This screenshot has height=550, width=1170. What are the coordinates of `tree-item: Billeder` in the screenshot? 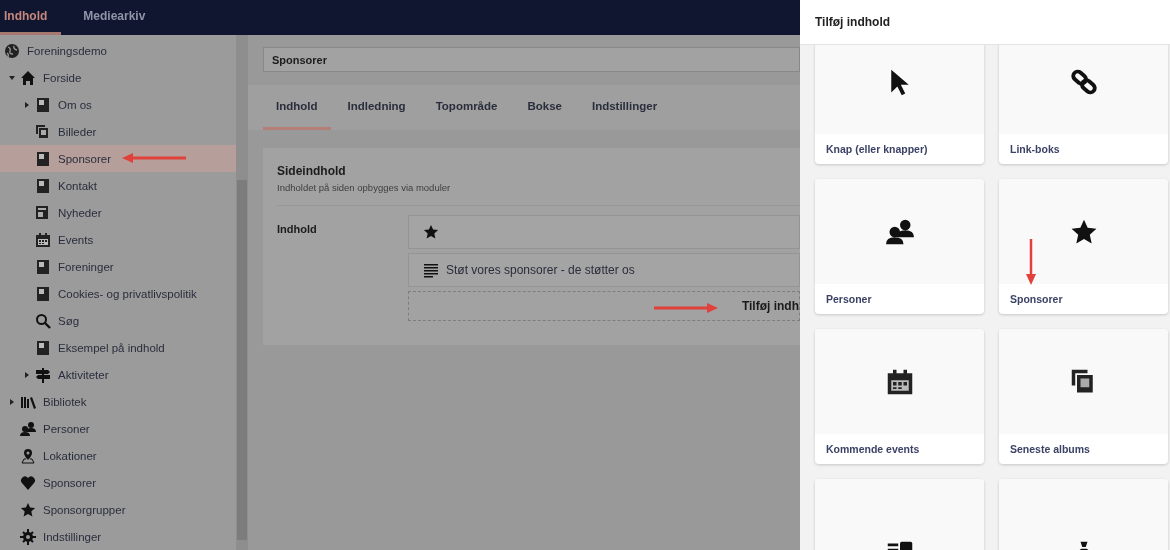 It's located at (118, 131).